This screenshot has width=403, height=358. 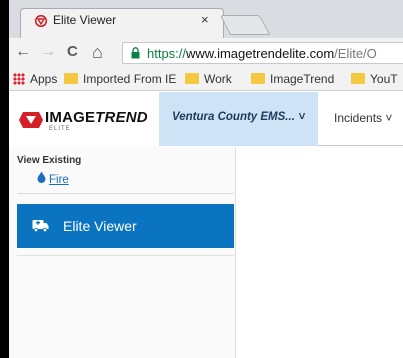 I want to click on tab-close-icon: ×, so click(x=205, y=19).